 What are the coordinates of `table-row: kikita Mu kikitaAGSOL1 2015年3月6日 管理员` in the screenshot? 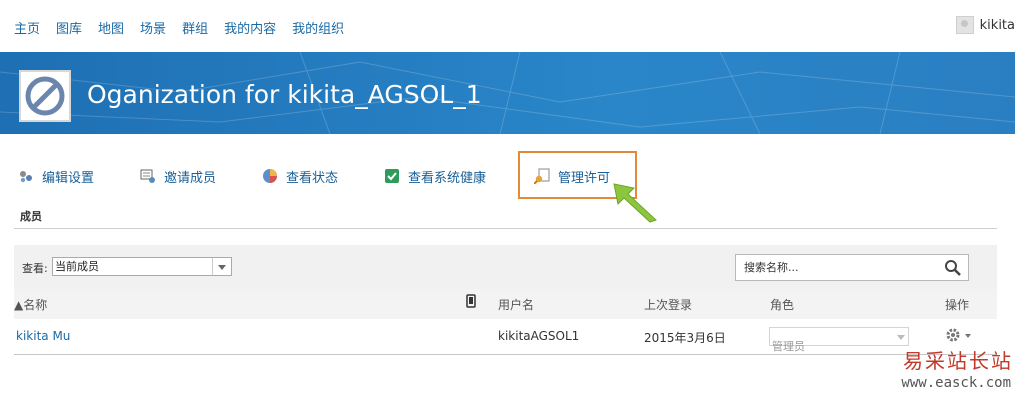 It's located at (505, 336).